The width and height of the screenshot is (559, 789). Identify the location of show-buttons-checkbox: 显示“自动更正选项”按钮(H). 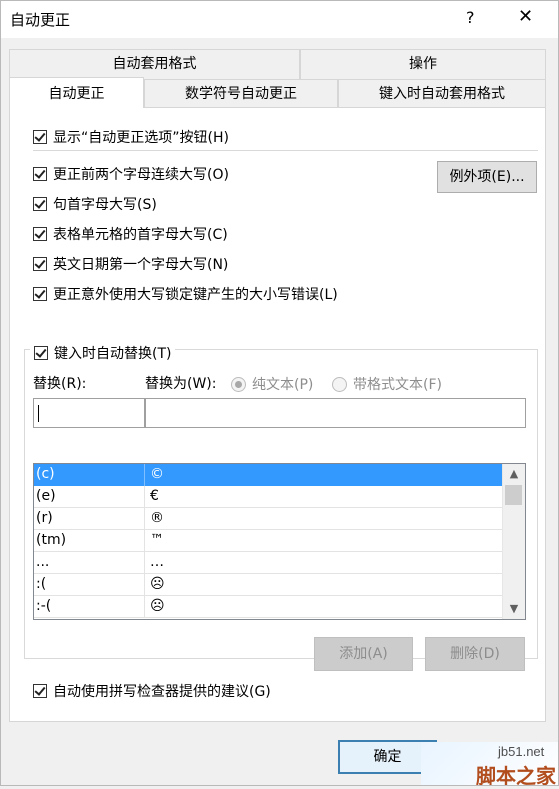
(131, 137).